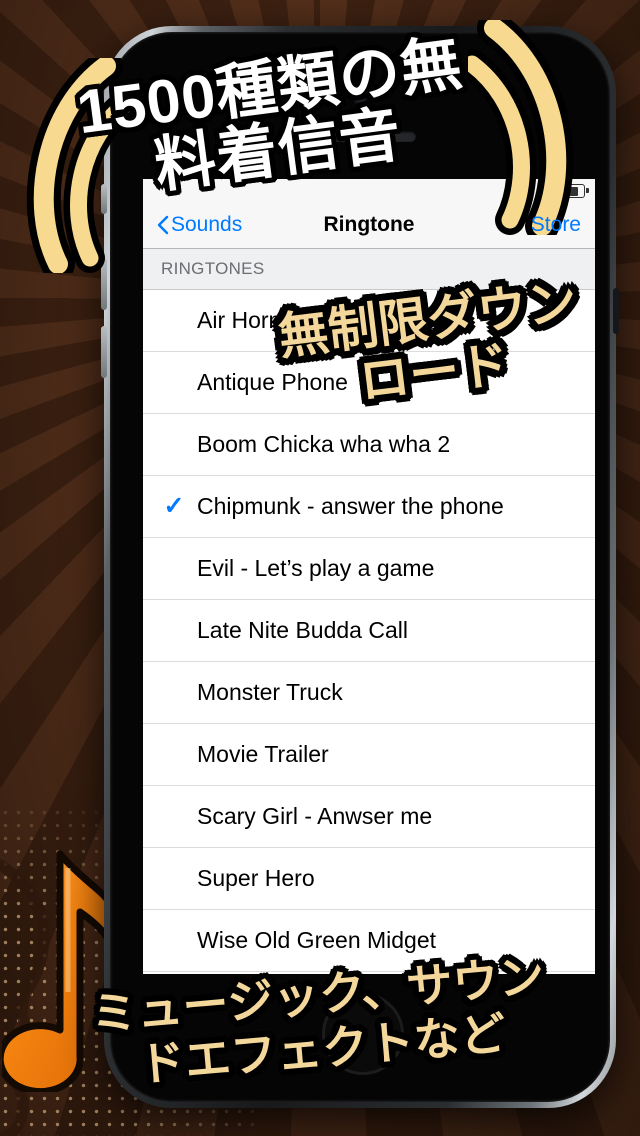 The image size is (640, 1136). Describe the element at coordinates (263, 754) in the screenshot. I see `ringtone-label: Movie Trailer` at that location.